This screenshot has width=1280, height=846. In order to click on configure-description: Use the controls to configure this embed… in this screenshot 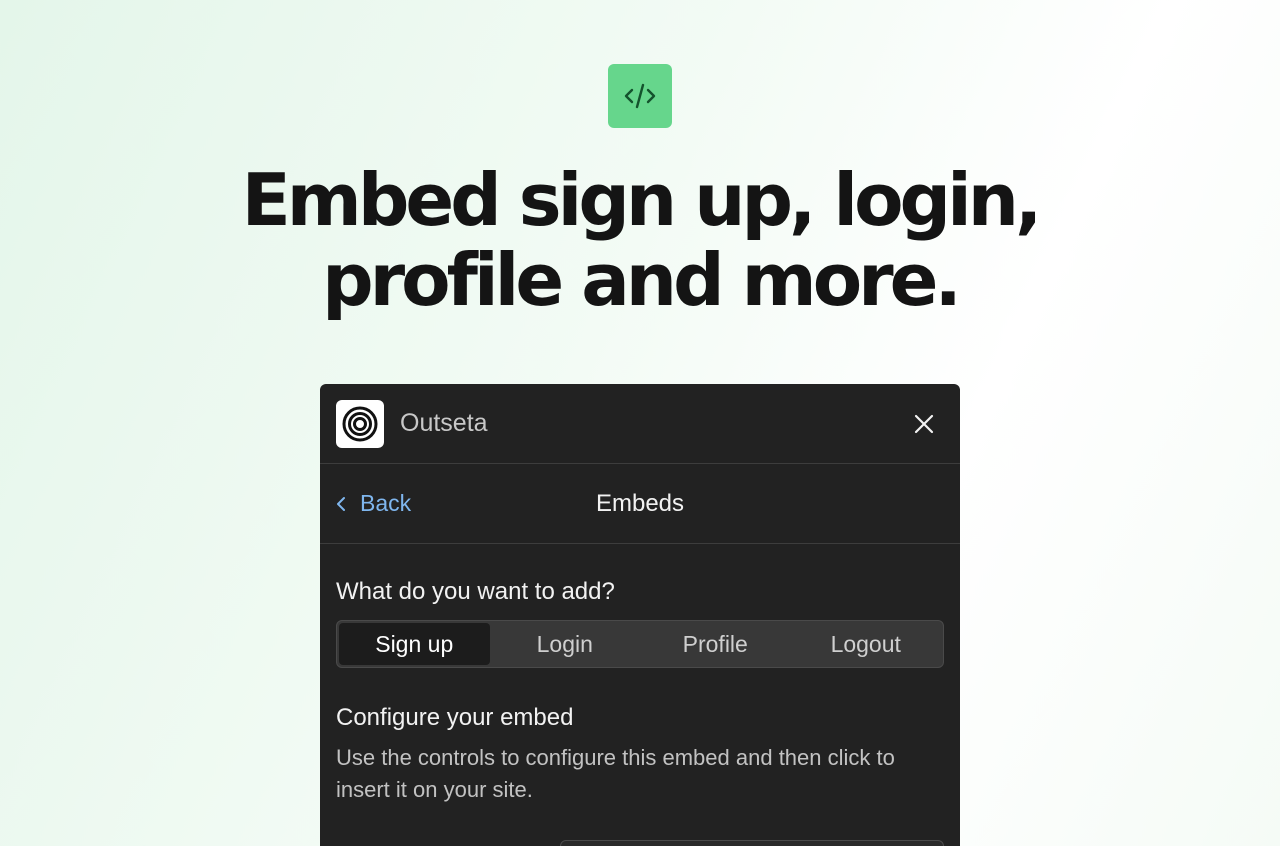, I will do `click(615, 773)`.